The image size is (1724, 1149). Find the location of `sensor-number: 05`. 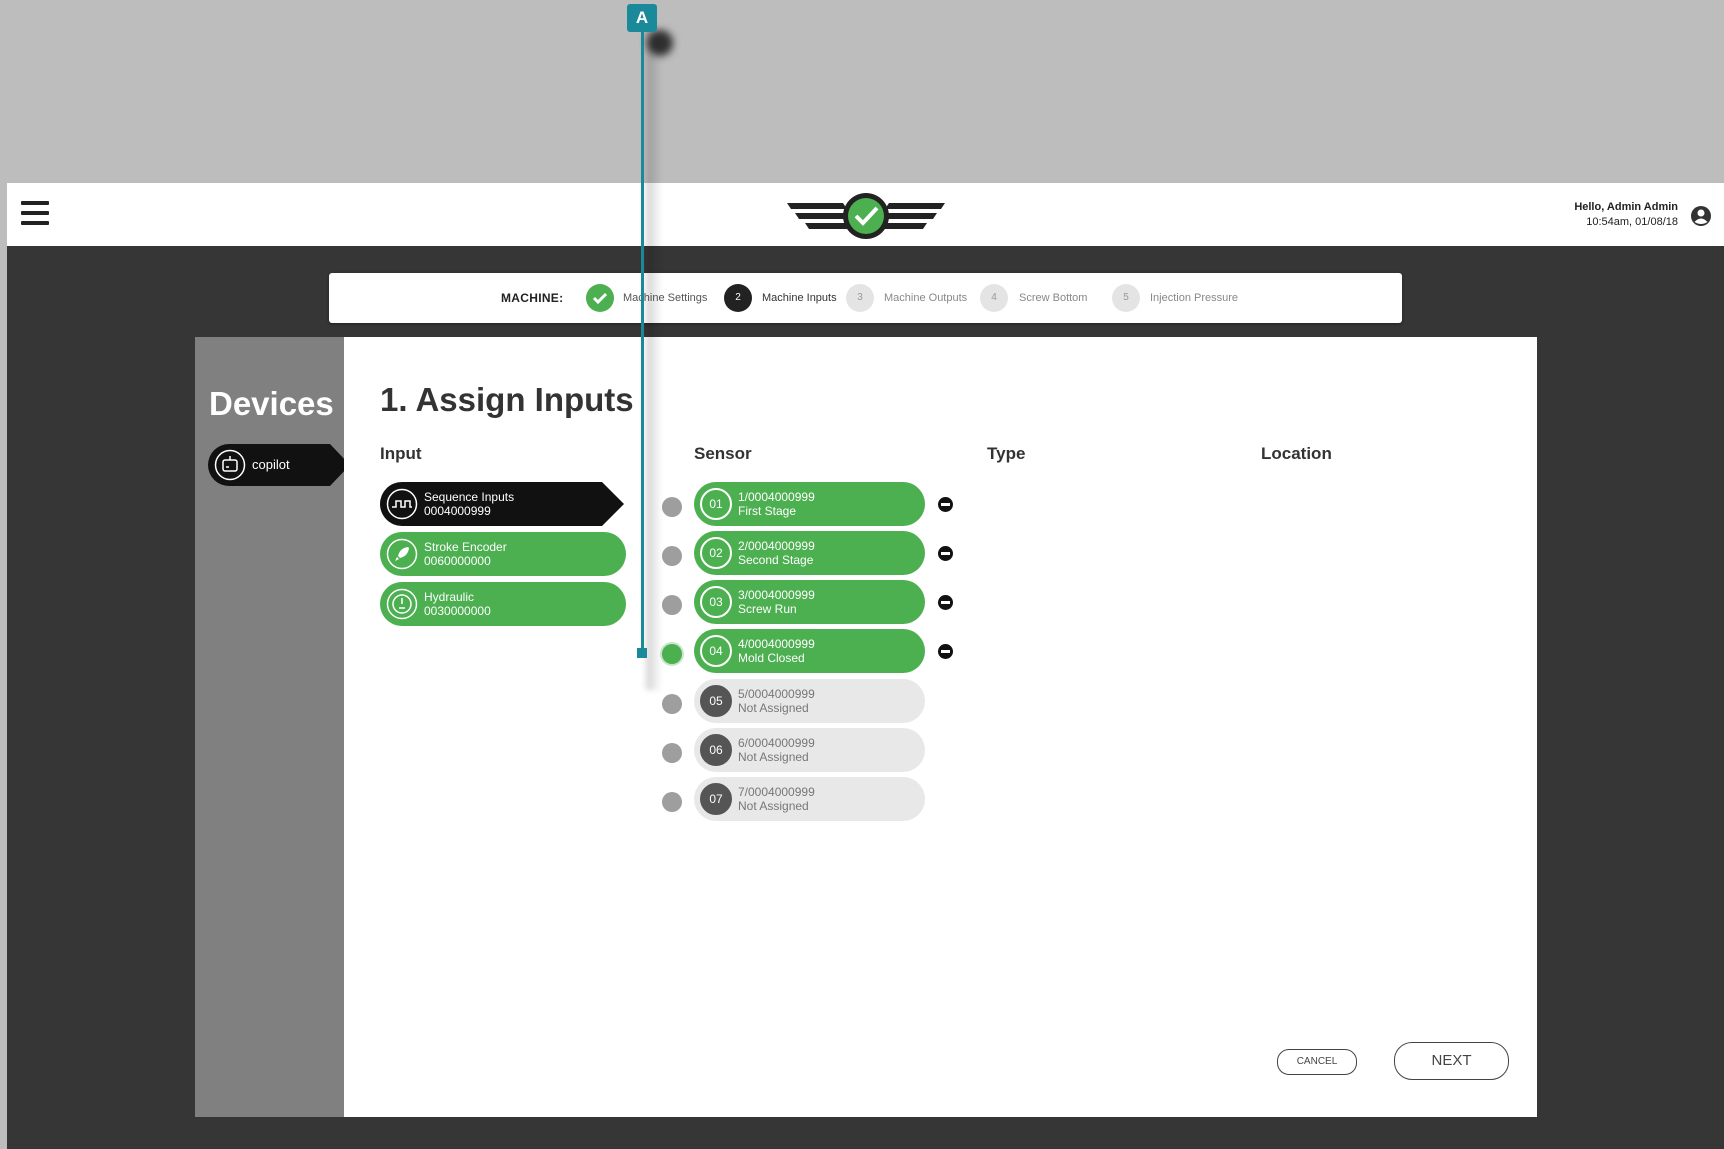

sensor-number: 05 is located at coordinates (716, 701).